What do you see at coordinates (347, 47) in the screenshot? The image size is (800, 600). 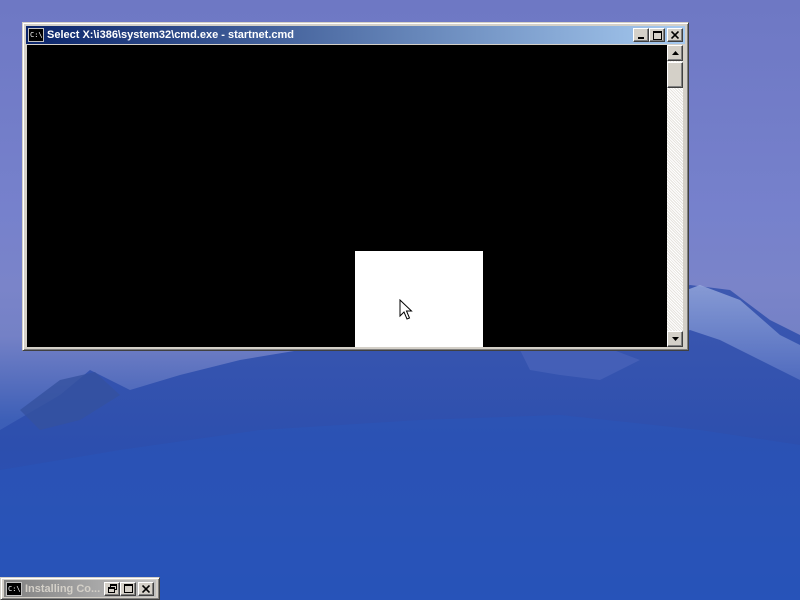 I see `console-text` at bounding box center [347, 47].